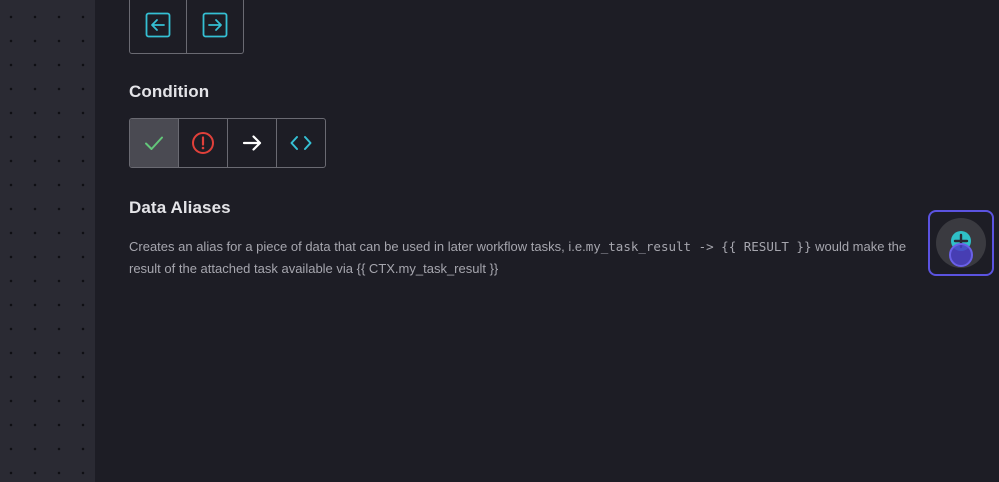  I want to click on assistant-button, so click(961, 243).